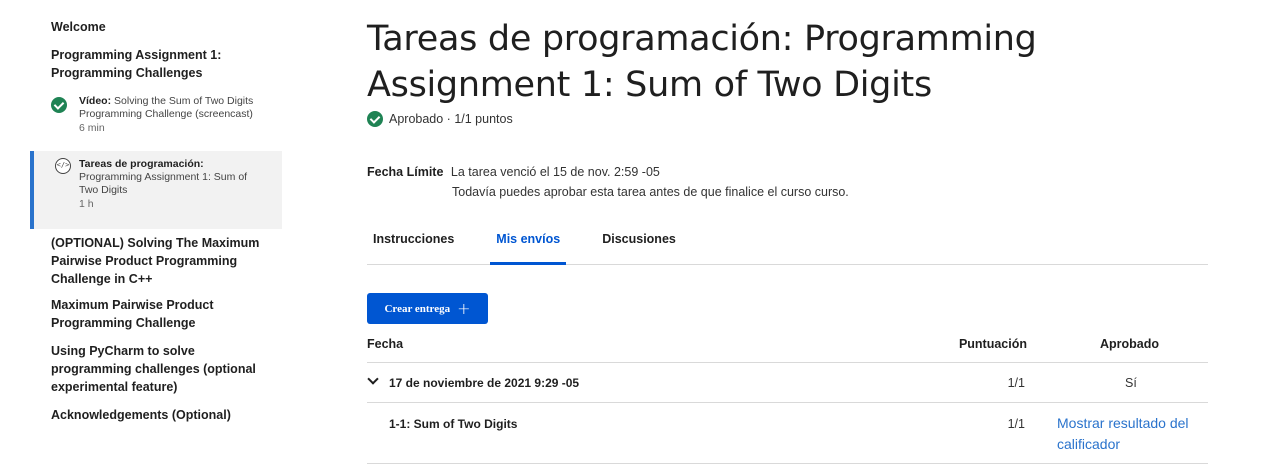 Image resolution: width=1280 pixels, height=467 pixels. I want to click on header-puntuacion: Puntuación, so click(992, 344).